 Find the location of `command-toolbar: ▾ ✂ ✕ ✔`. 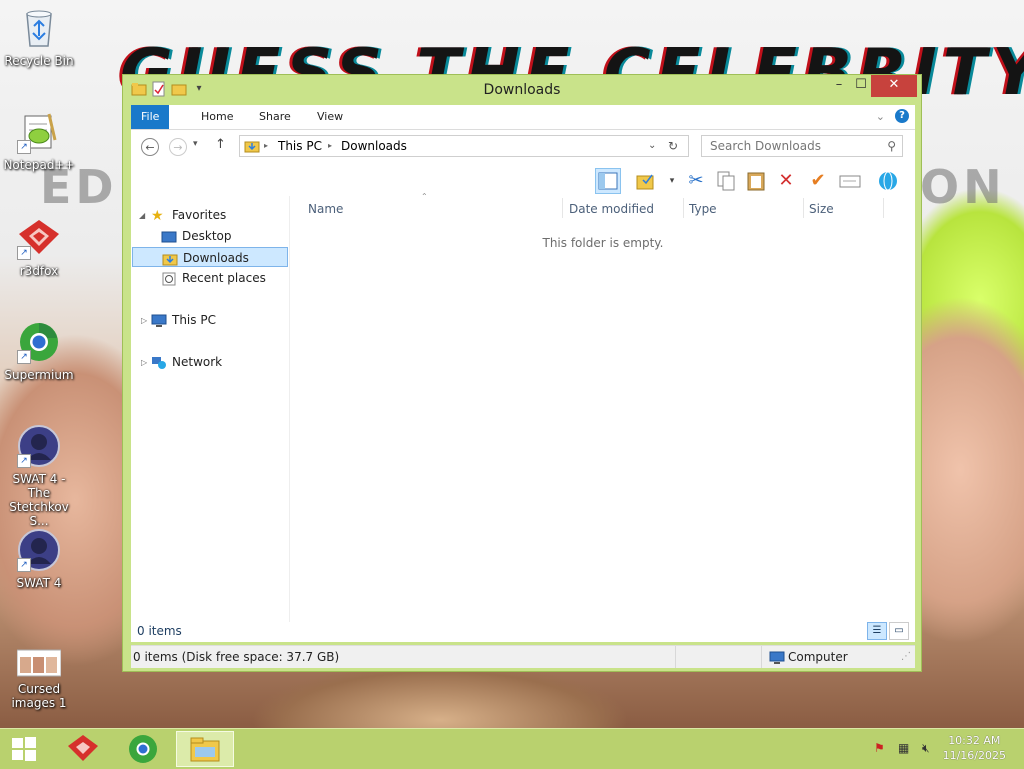

command-toolbar: ▾ ✂ ✕ ✔ is located at coordinates (523, 181).